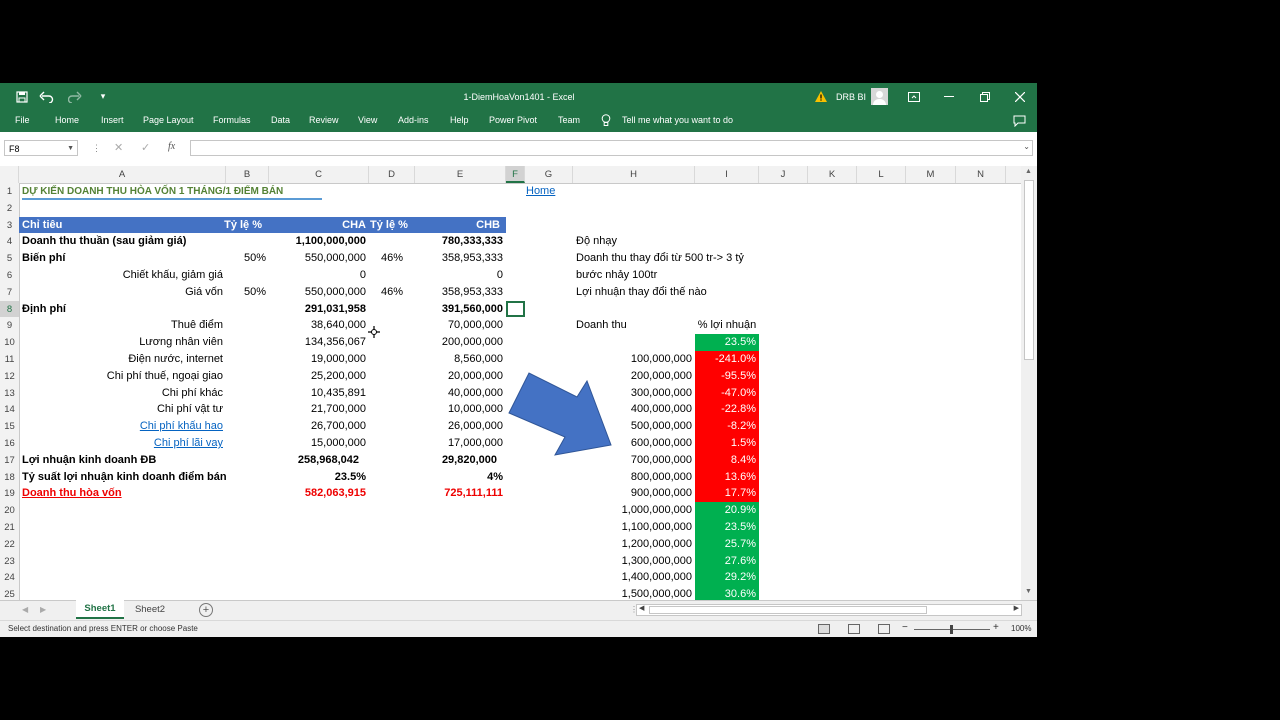  Describe the element at coordinates (122, 258) in the screenshot. I see `label-bien-phi: Biến phí` at that location.